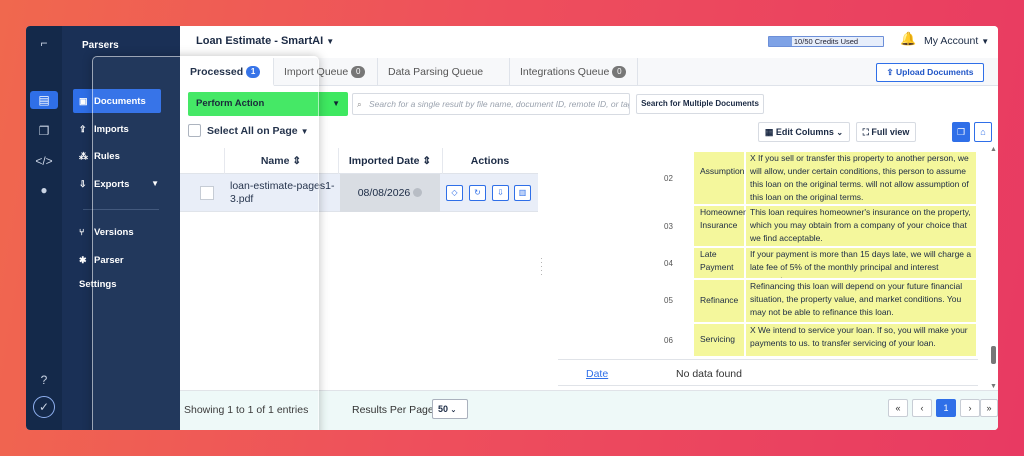 This screenshot has height=456, width=1024. Describe the element at coordinates (668, 178) in the screenshot. I see `row-index: 02` at that location.